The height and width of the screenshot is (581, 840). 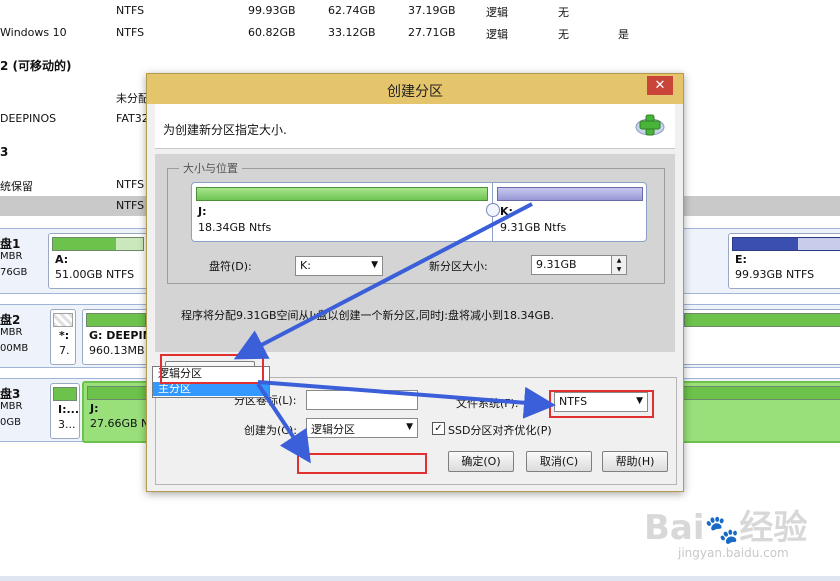 What do you see at coordinates (383, 281) in the screenshot?
I see `arrow-to-advanced` at bounding box center [383, 281].